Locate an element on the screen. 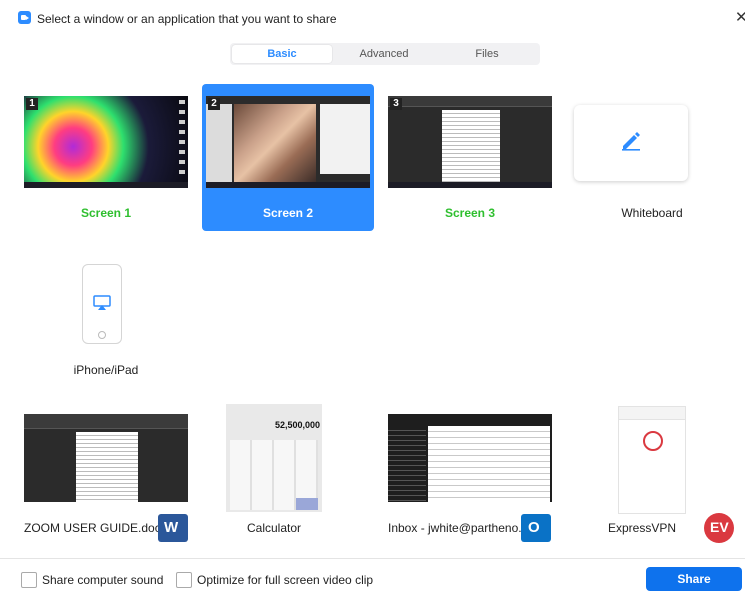 The height and width of the screenshot is (595, 745). screen-number-badge: 1 is located at coordinates (32, 104).